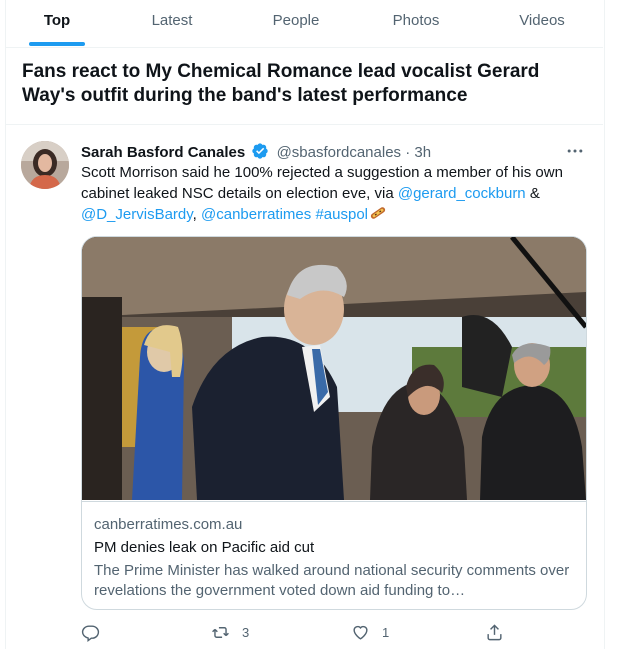 The image size is (620, 649). What do you see at coordinates (336, 632) in the screenshot?
I see `tweet-actions: 3 1` at bounding box center [336, 632].